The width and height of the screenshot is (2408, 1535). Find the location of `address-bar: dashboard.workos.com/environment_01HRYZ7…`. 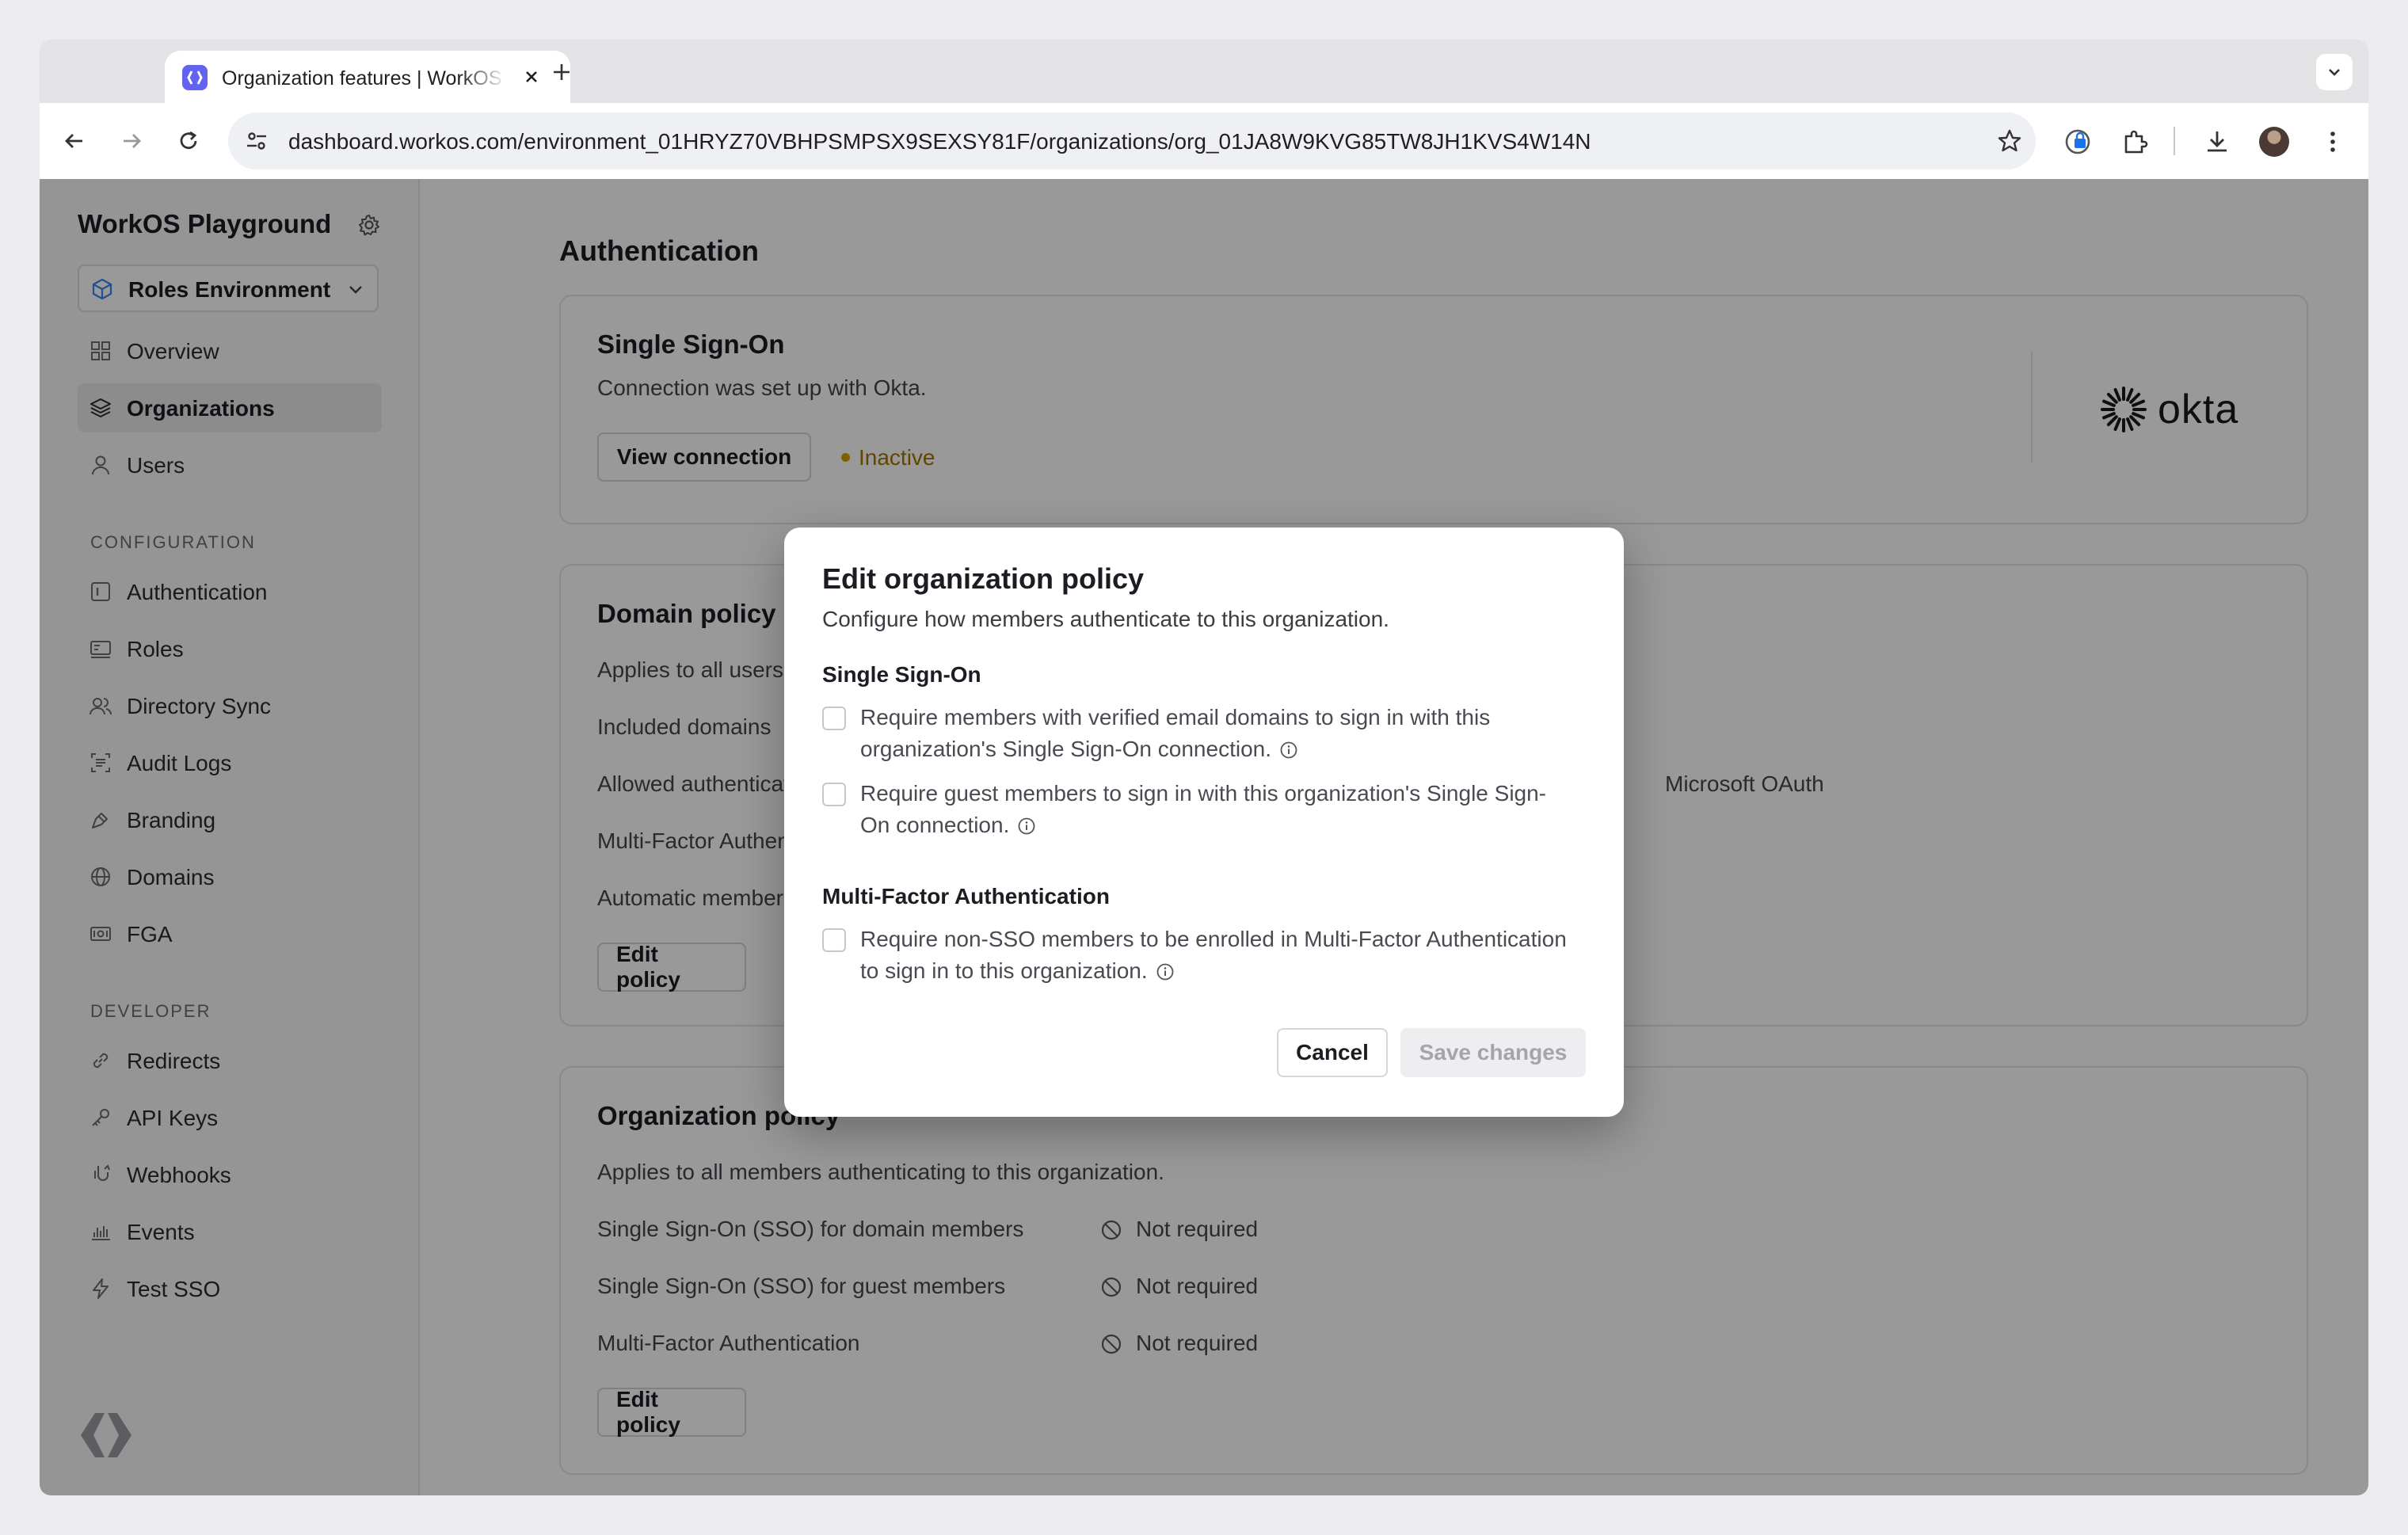

address-bar: dashboard.workos.com/environment_01HRYZ7… is located at coordinates (1132, 140).